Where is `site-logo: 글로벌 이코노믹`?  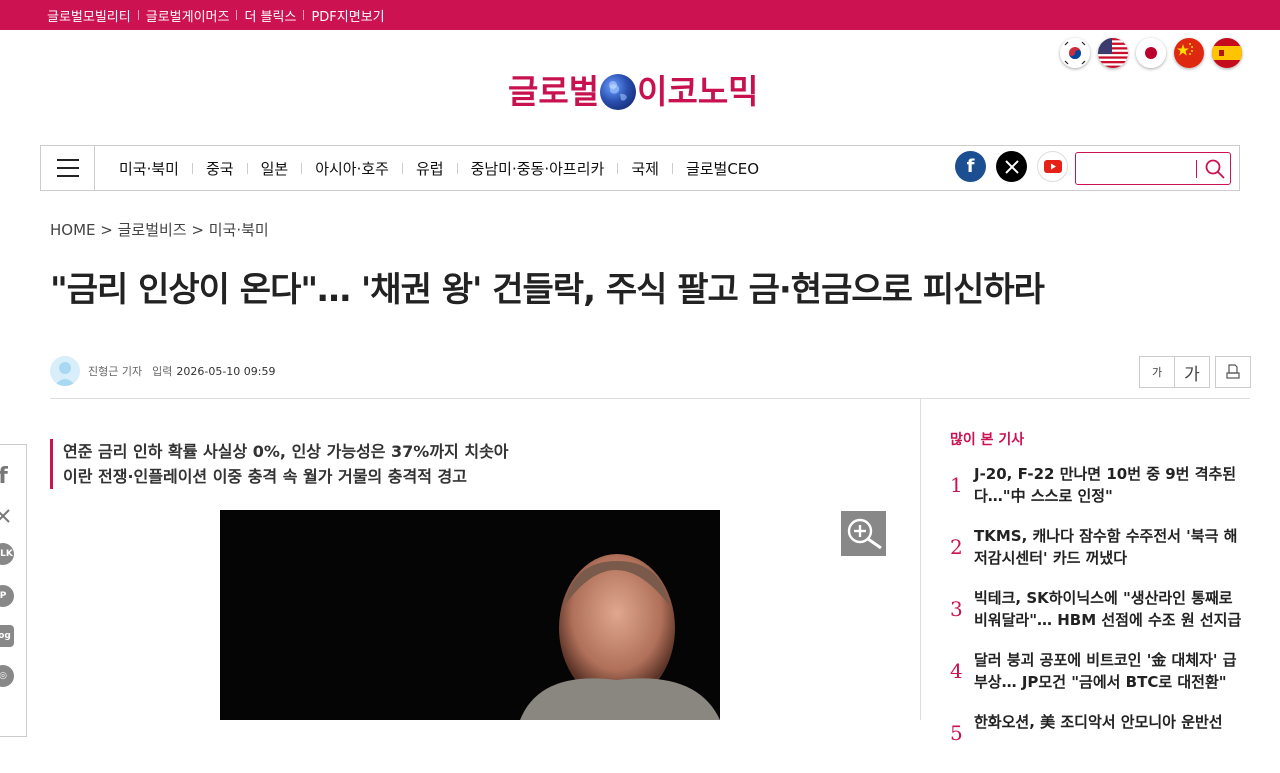 site-logo: 글로벌 이코노믹 is located at coordinates (633, 92).